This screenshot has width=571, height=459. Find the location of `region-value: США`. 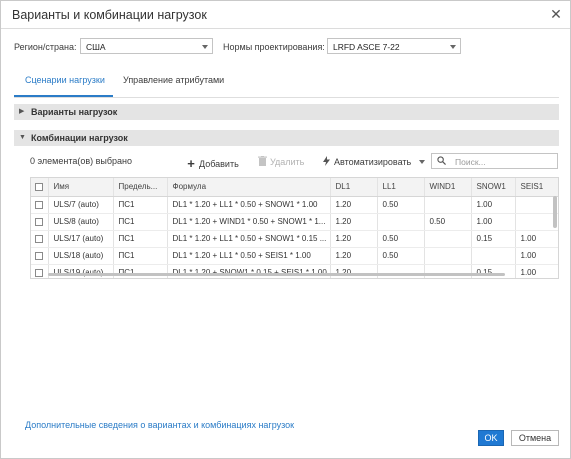

region-value: США is located at coordinates (96, 47).